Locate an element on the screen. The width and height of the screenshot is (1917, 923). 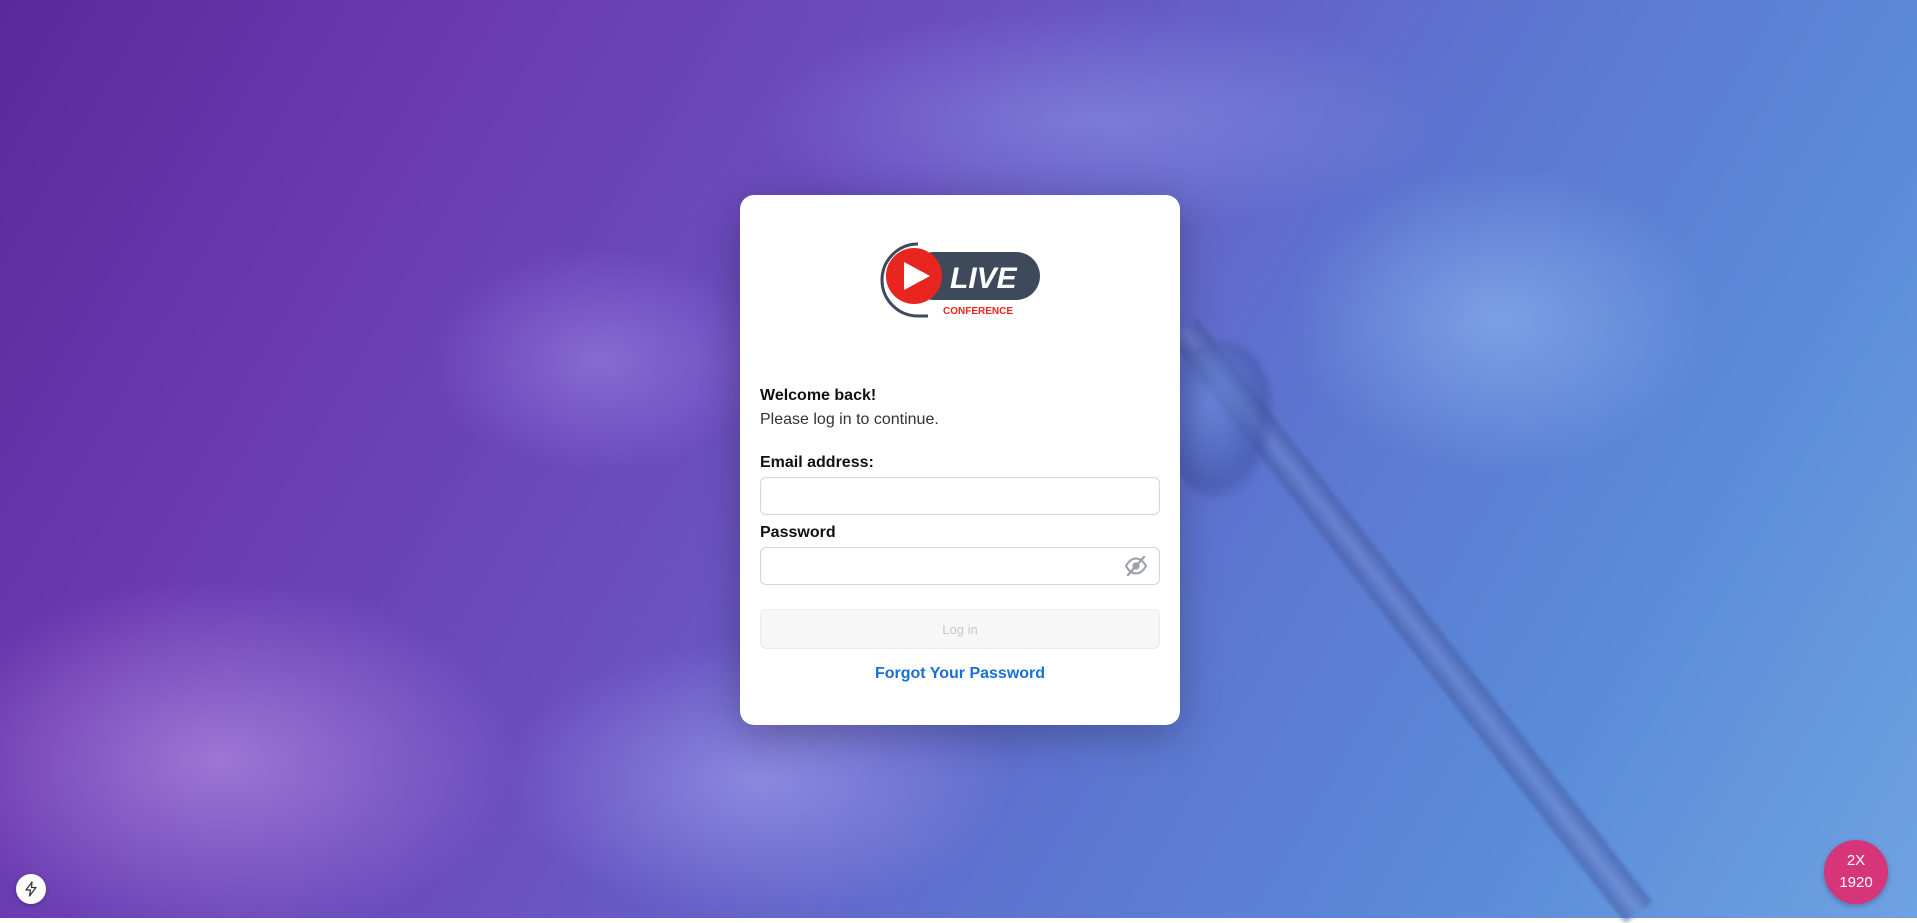
logo-subtext: CONFERENCE is located at coordinates (978, 311).